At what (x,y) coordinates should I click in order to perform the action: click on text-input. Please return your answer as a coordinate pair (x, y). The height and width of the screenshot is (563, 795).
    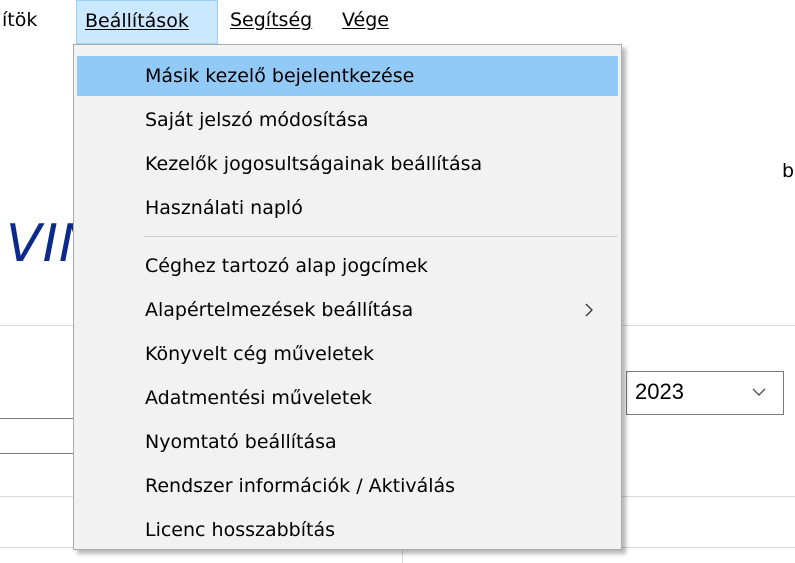
    Looking at the image, I should click on (42, 436).